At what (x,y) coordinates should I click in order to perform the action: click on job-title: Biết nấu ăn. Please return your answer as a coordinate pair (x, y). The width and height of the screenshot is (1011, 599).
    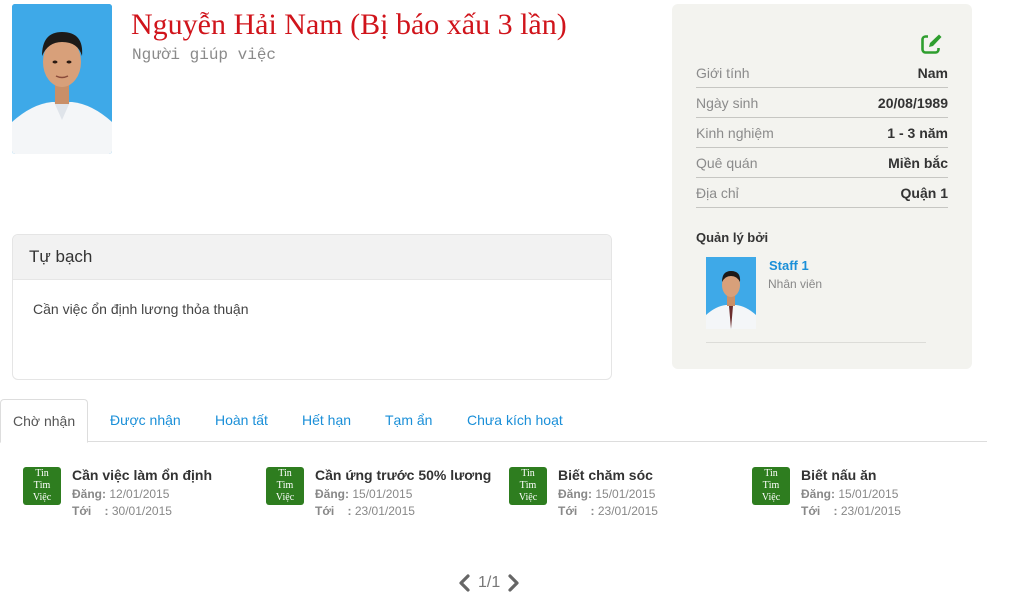
    Looking at the image, I should click on (838, 475).